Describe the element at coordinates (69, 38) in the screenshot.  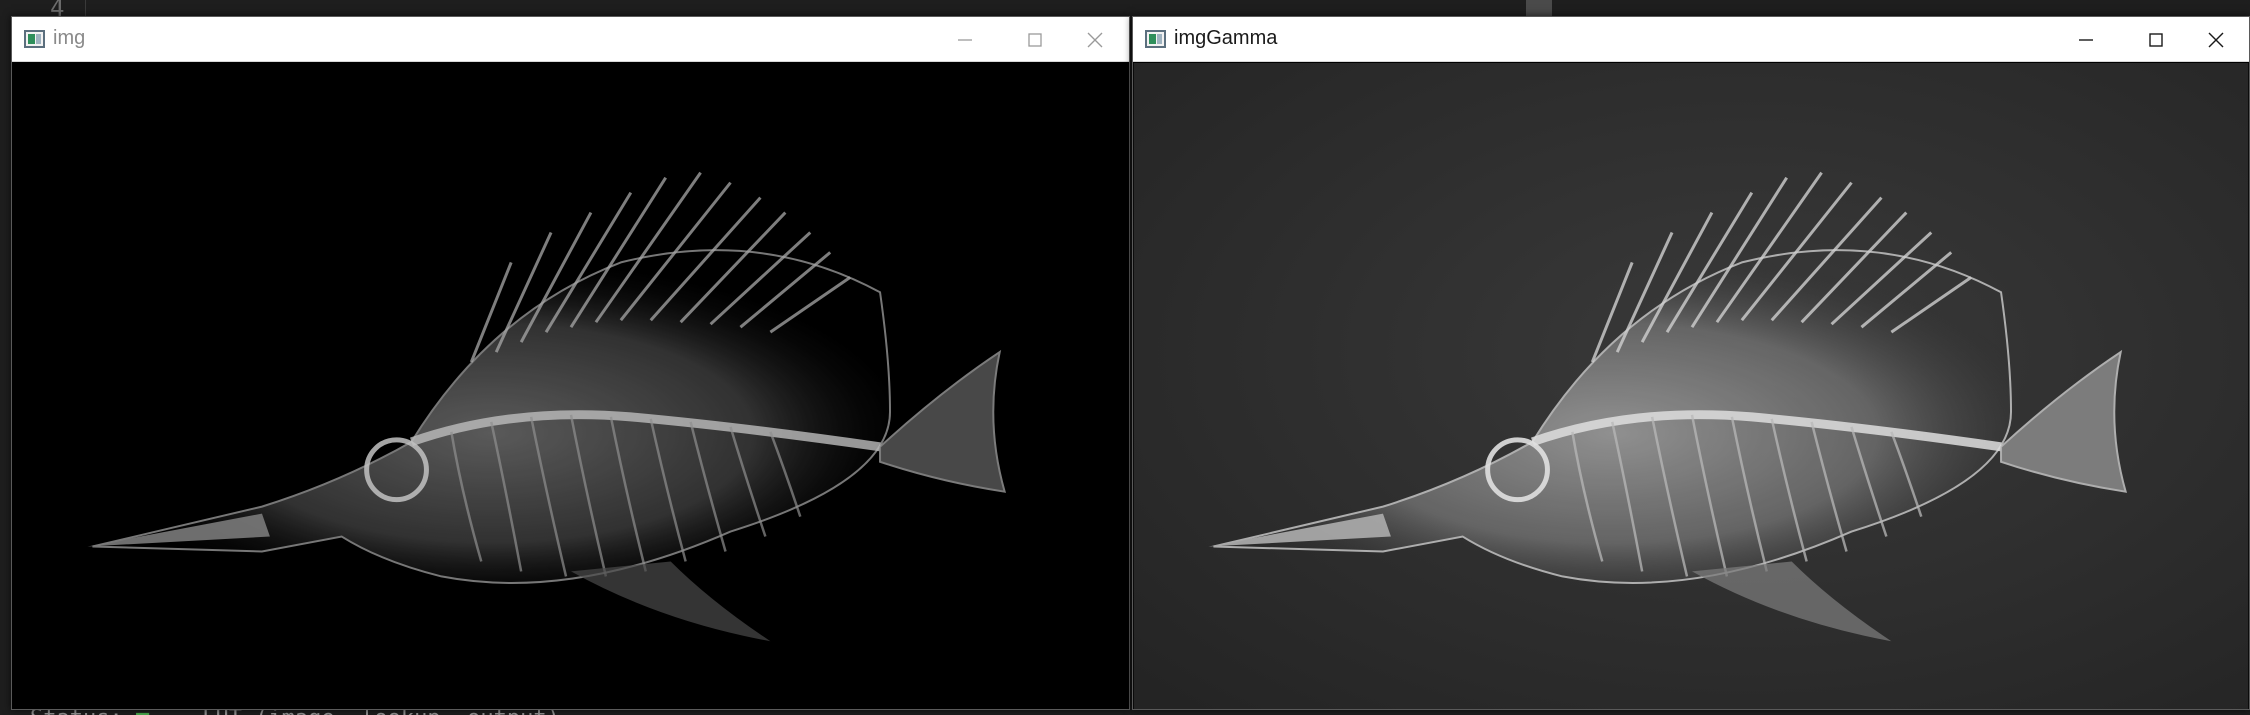
I see `window-title: img` at that location.